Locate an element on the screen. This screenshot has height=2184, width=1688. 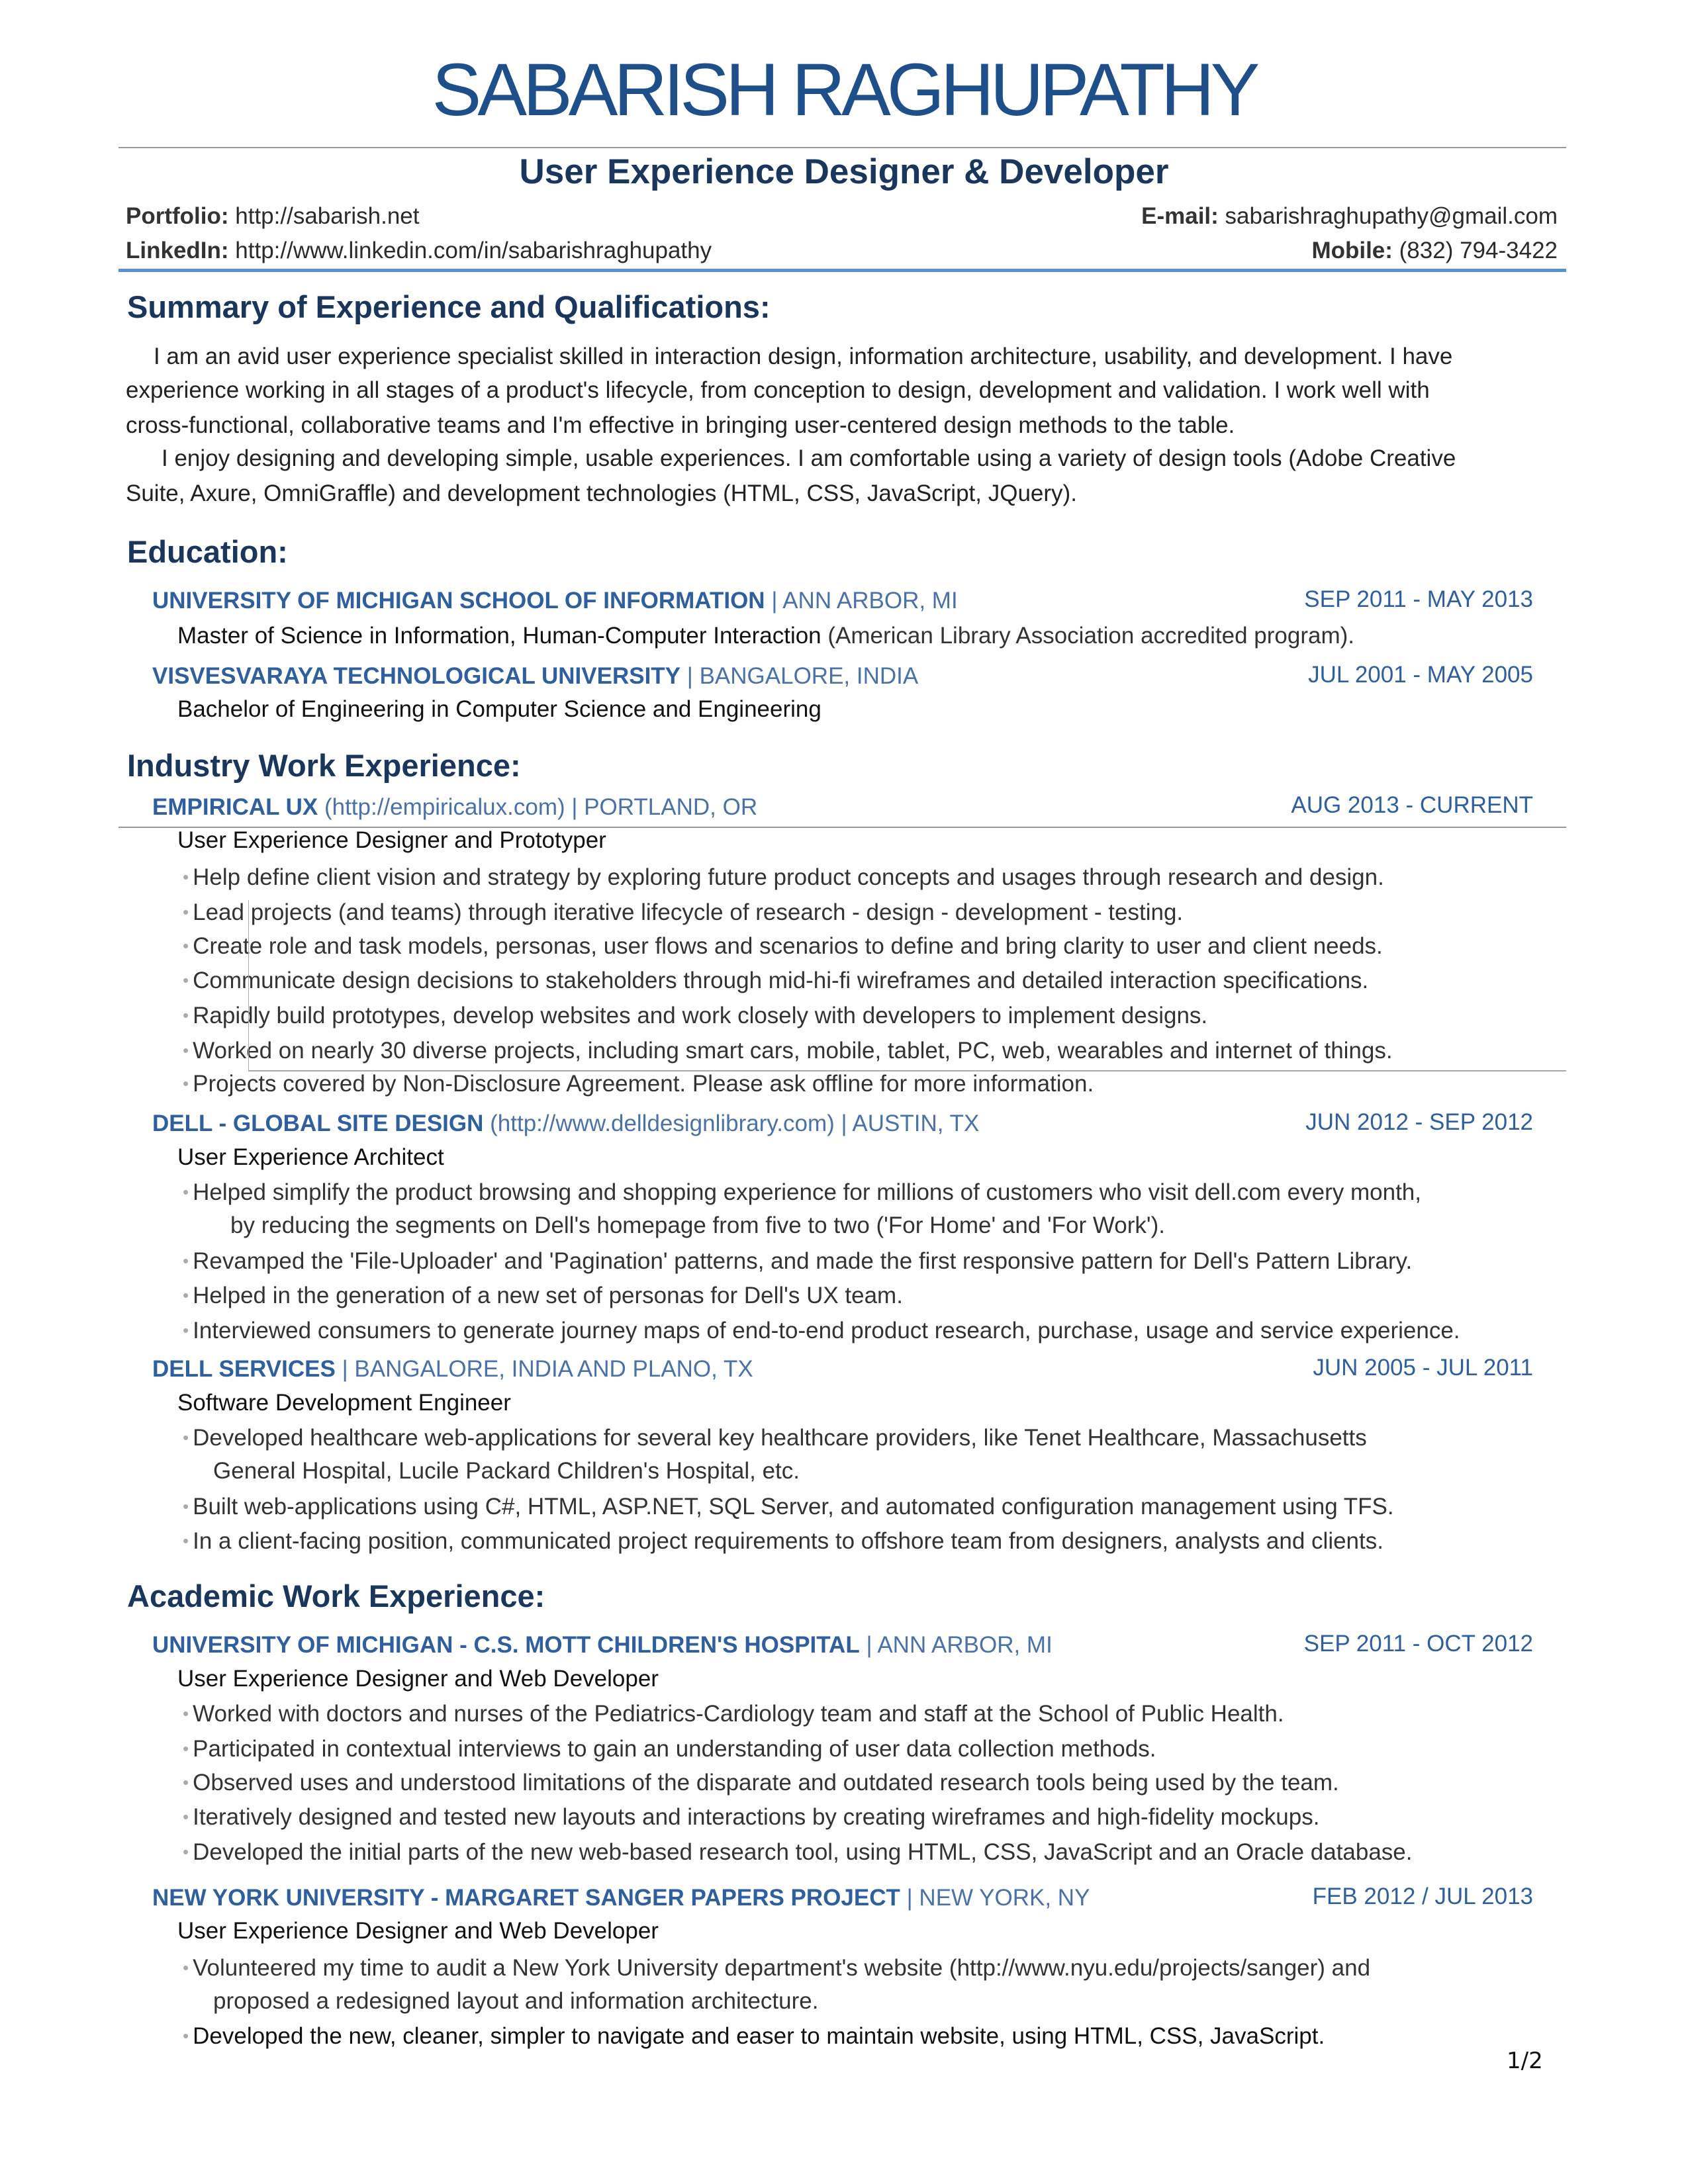
school-dates: SEP 2011 - MAY 2013 is located at coordinates (1418, 599).